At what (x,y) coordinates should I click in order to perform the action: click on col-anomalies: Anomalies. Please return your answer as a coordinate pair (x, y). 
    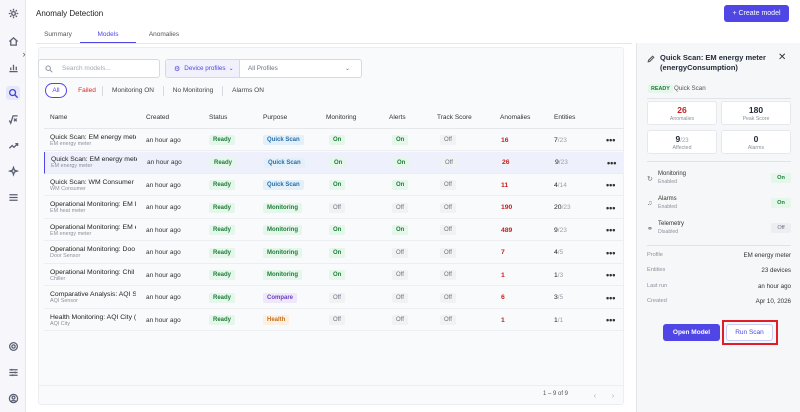
    Looking at the image, I should click on (515, 118).